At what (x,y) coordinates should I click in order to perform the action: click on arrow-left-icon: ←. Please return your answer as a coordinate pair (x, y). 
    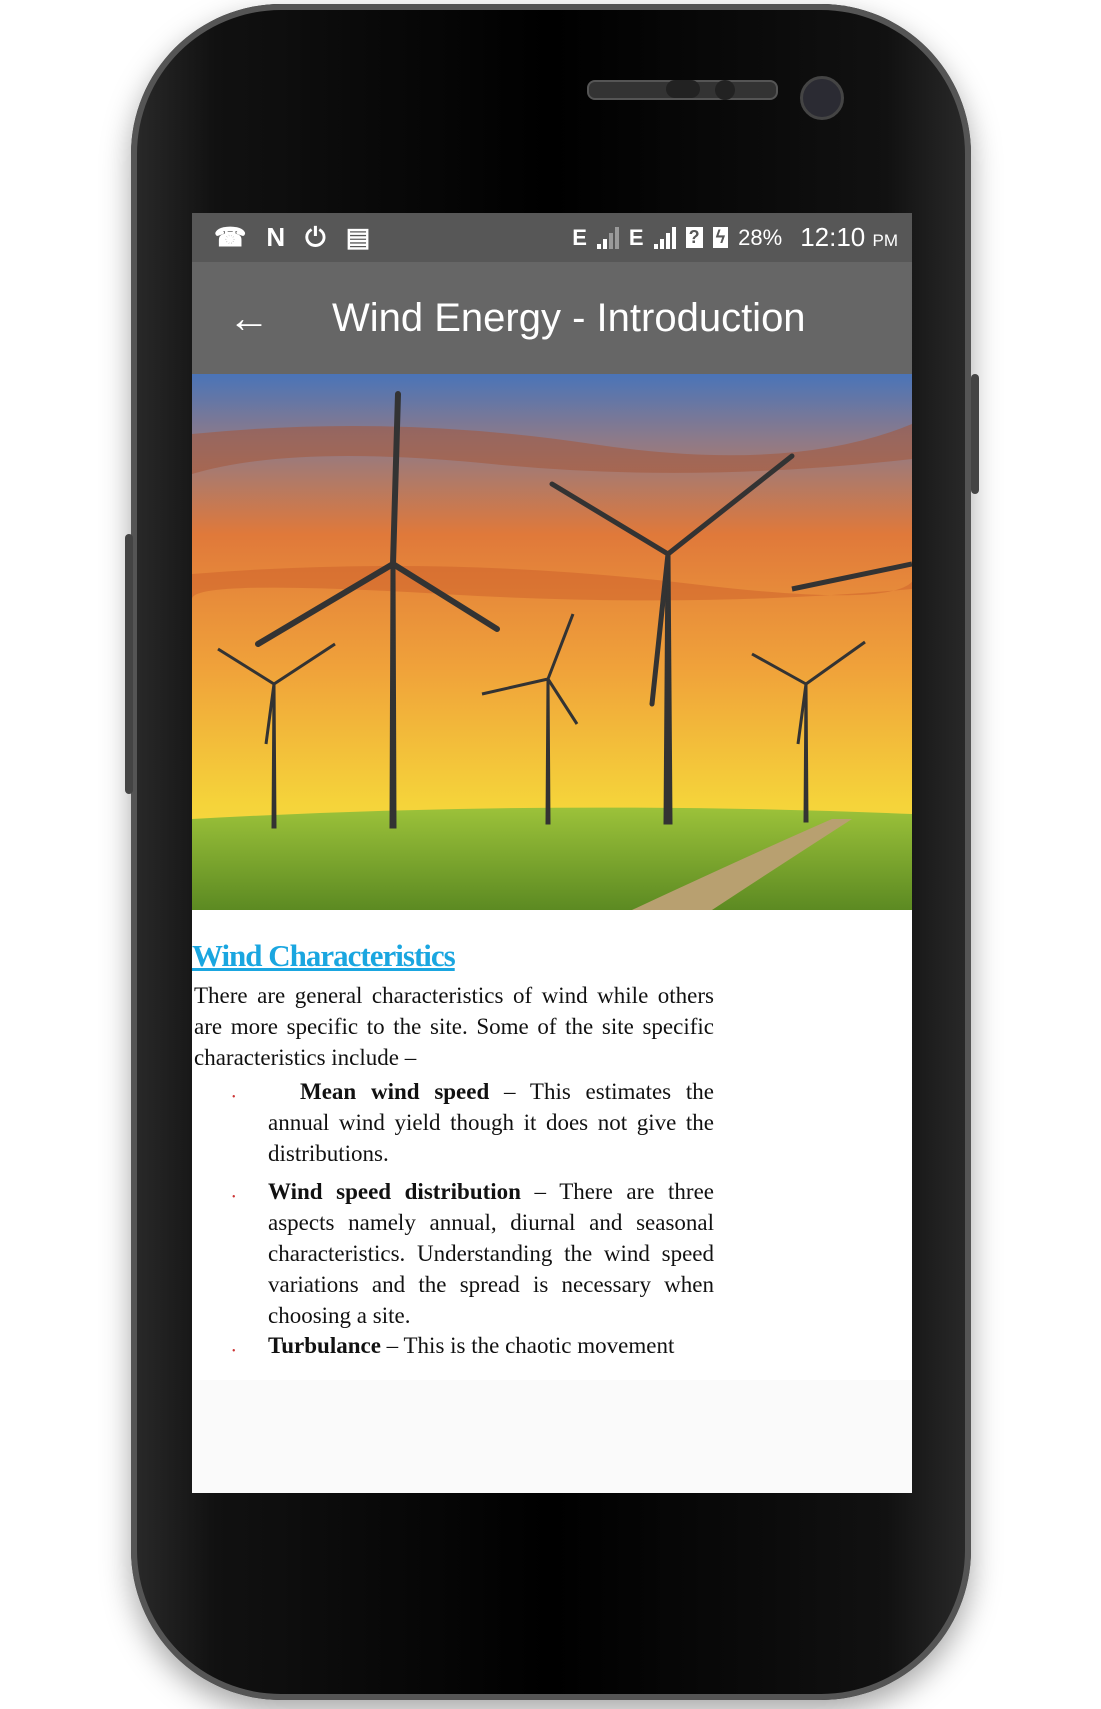
    Looking at the image, I should click on (258, 318).